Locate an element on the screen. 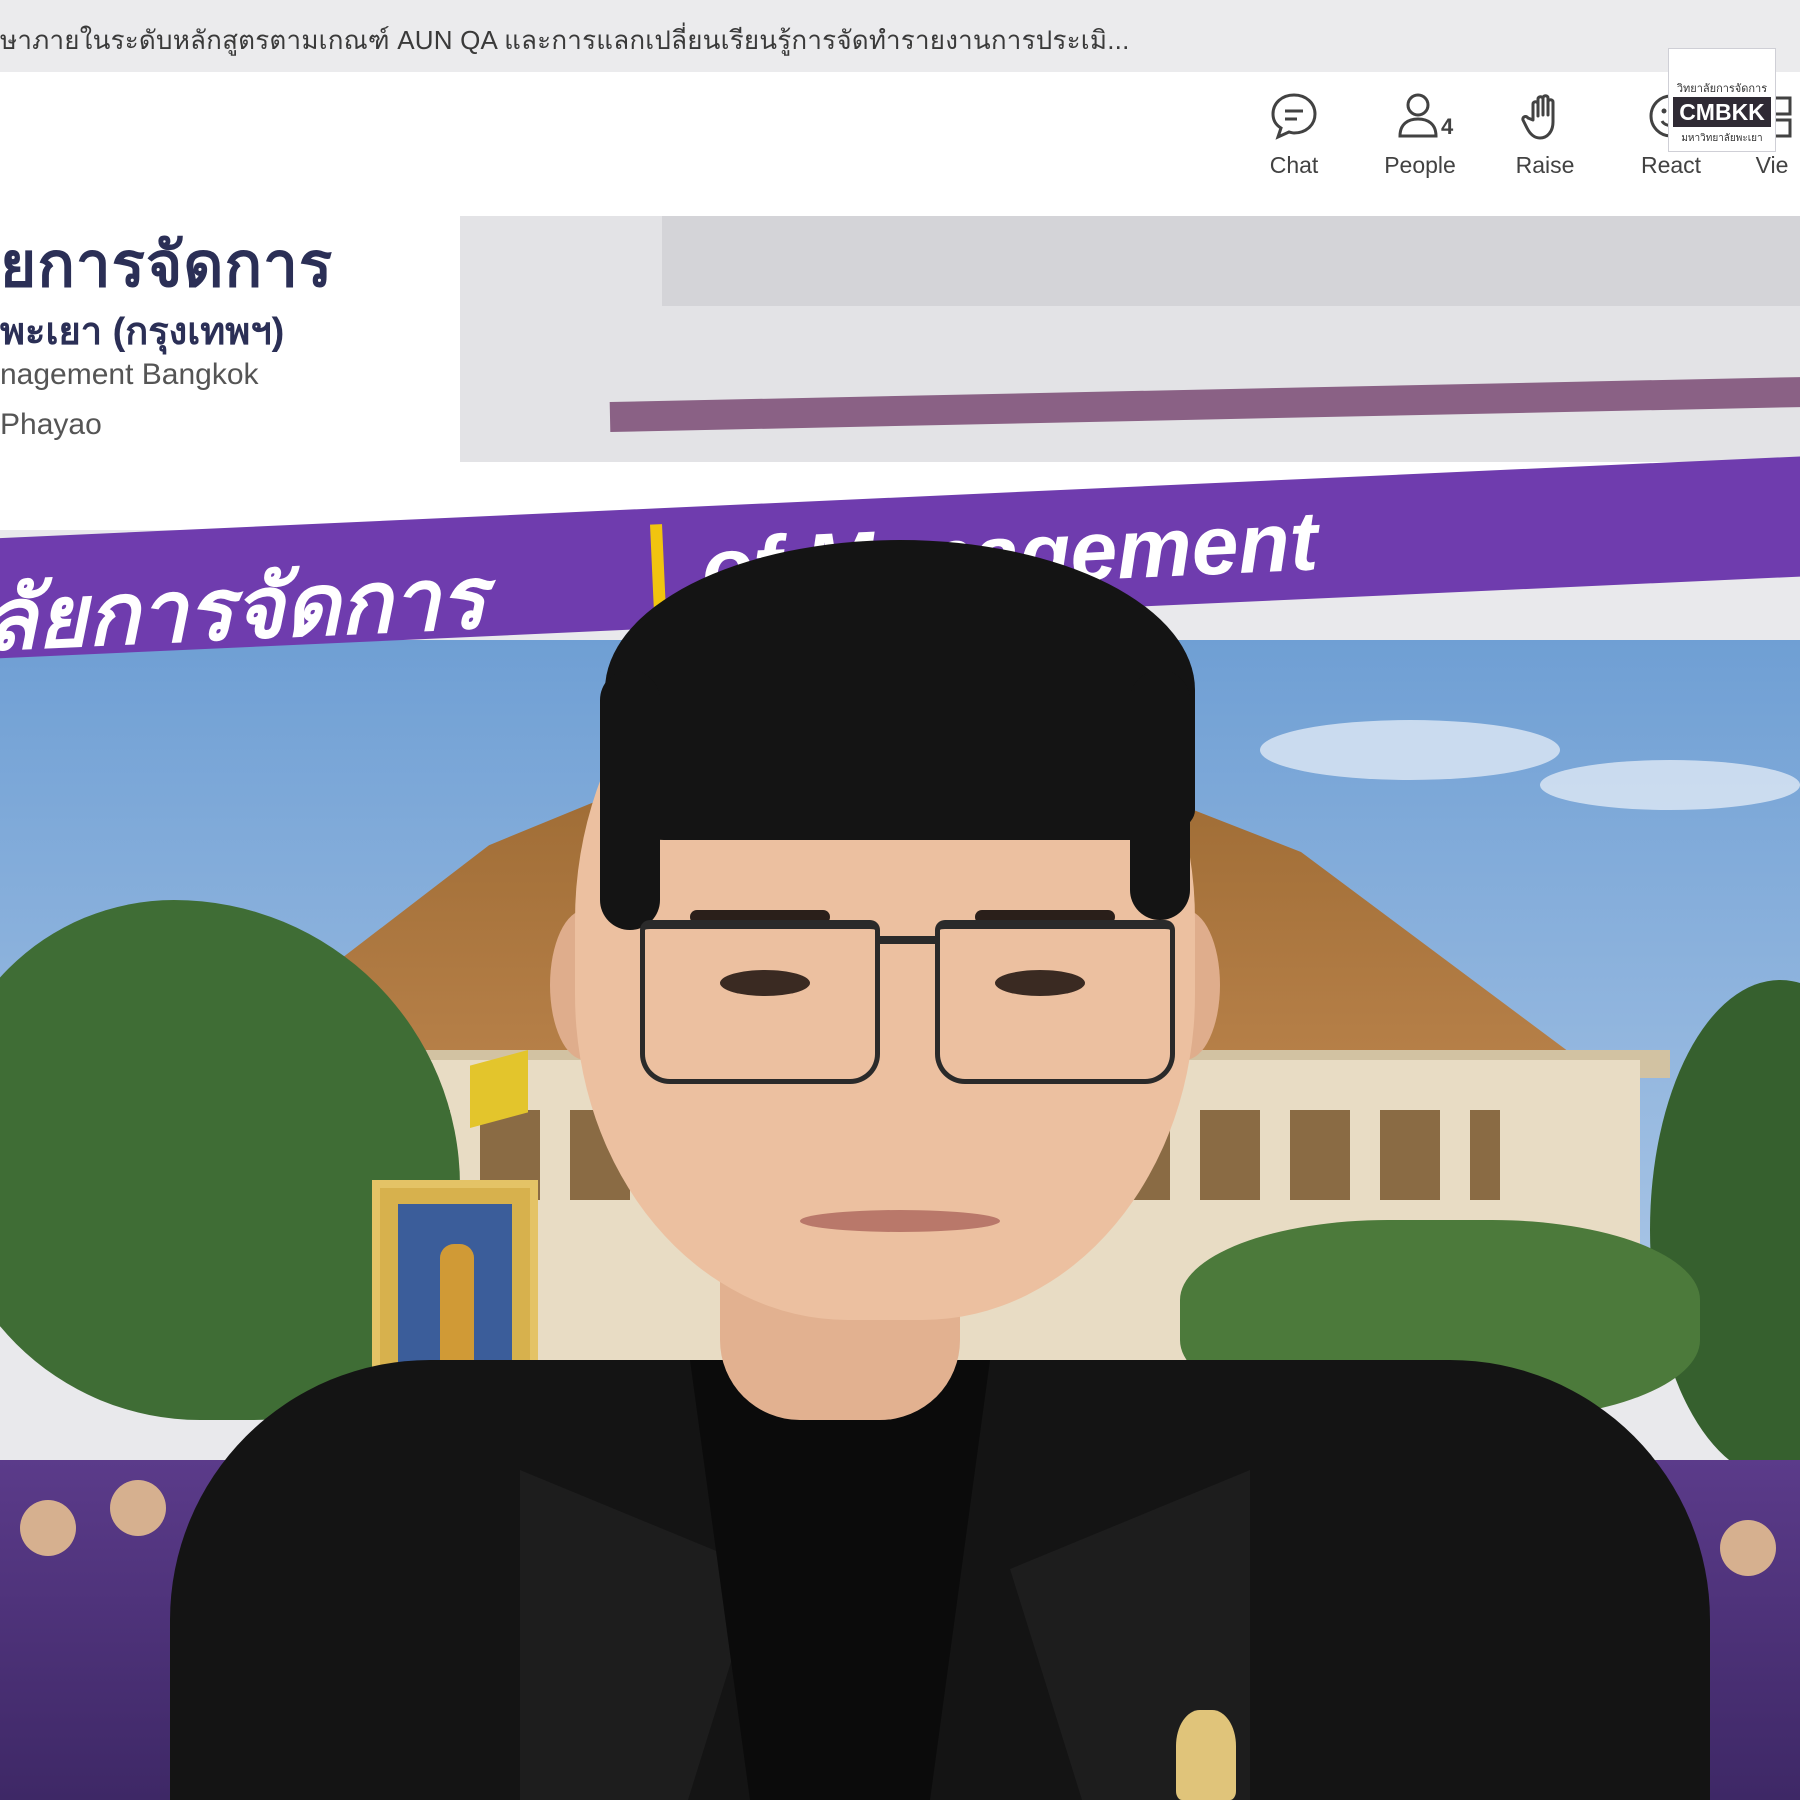 The width and height of the screenshot is (1800, 1800). raise-hand-button: Raise is located at coordinates (1545, 145).